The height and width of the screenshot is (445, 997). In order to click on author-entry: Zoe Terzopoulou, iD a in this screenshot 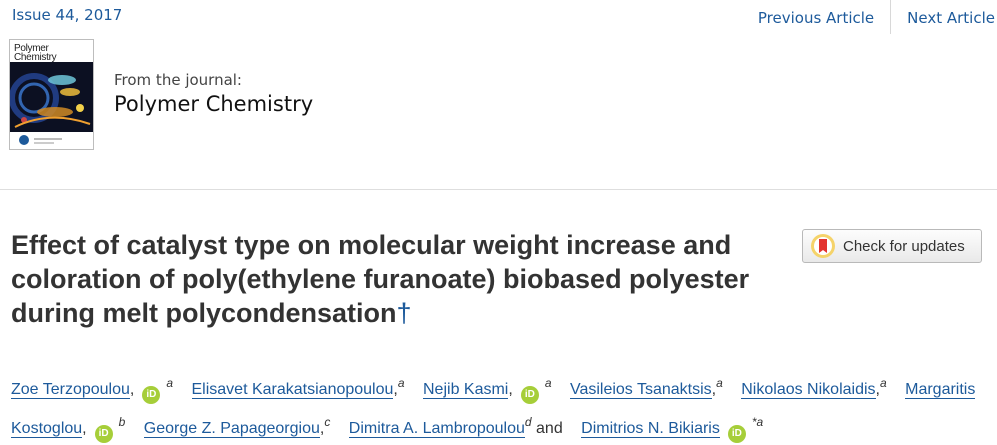, I will do `click(92, 390)`.